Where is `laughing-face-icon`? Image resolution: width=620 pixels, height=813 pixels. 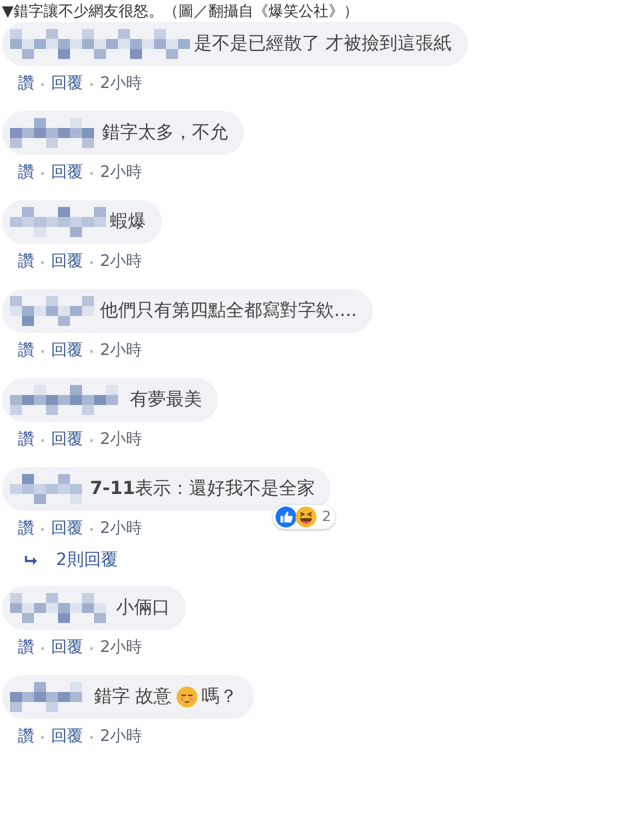 laughing-face-icon is located at coordinates (306, 517).